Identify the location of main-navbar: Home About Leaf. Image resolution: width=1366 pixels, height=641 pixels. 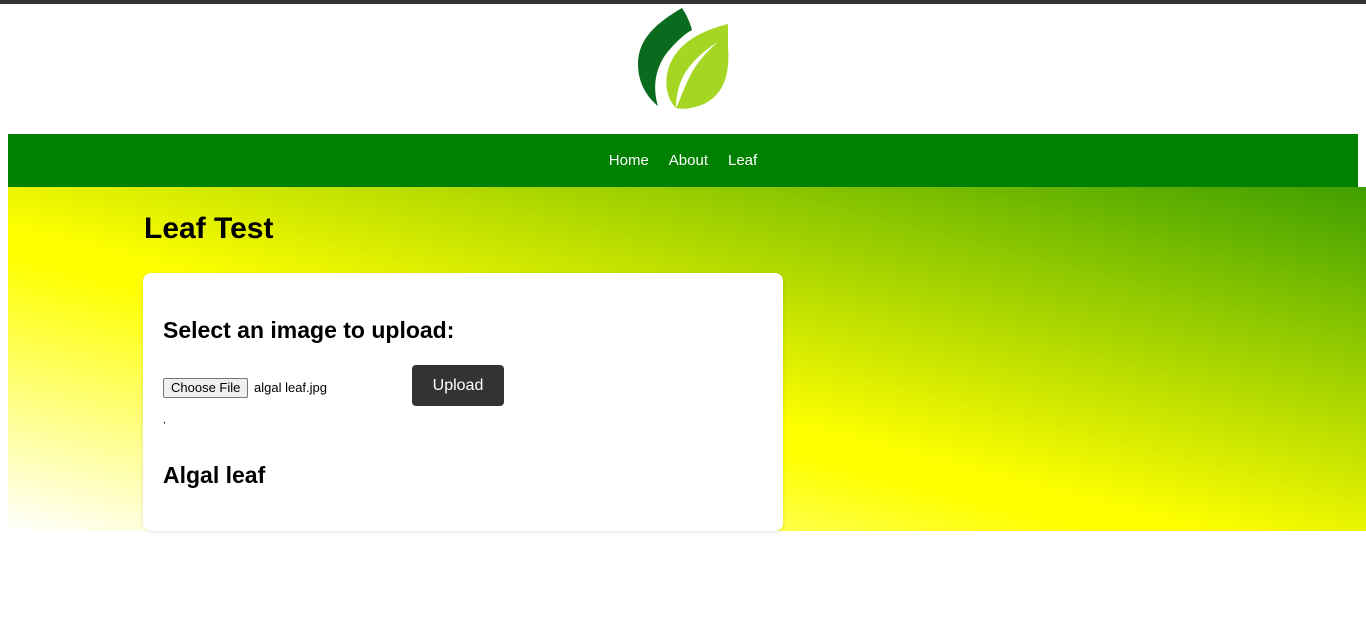
(683, 160).